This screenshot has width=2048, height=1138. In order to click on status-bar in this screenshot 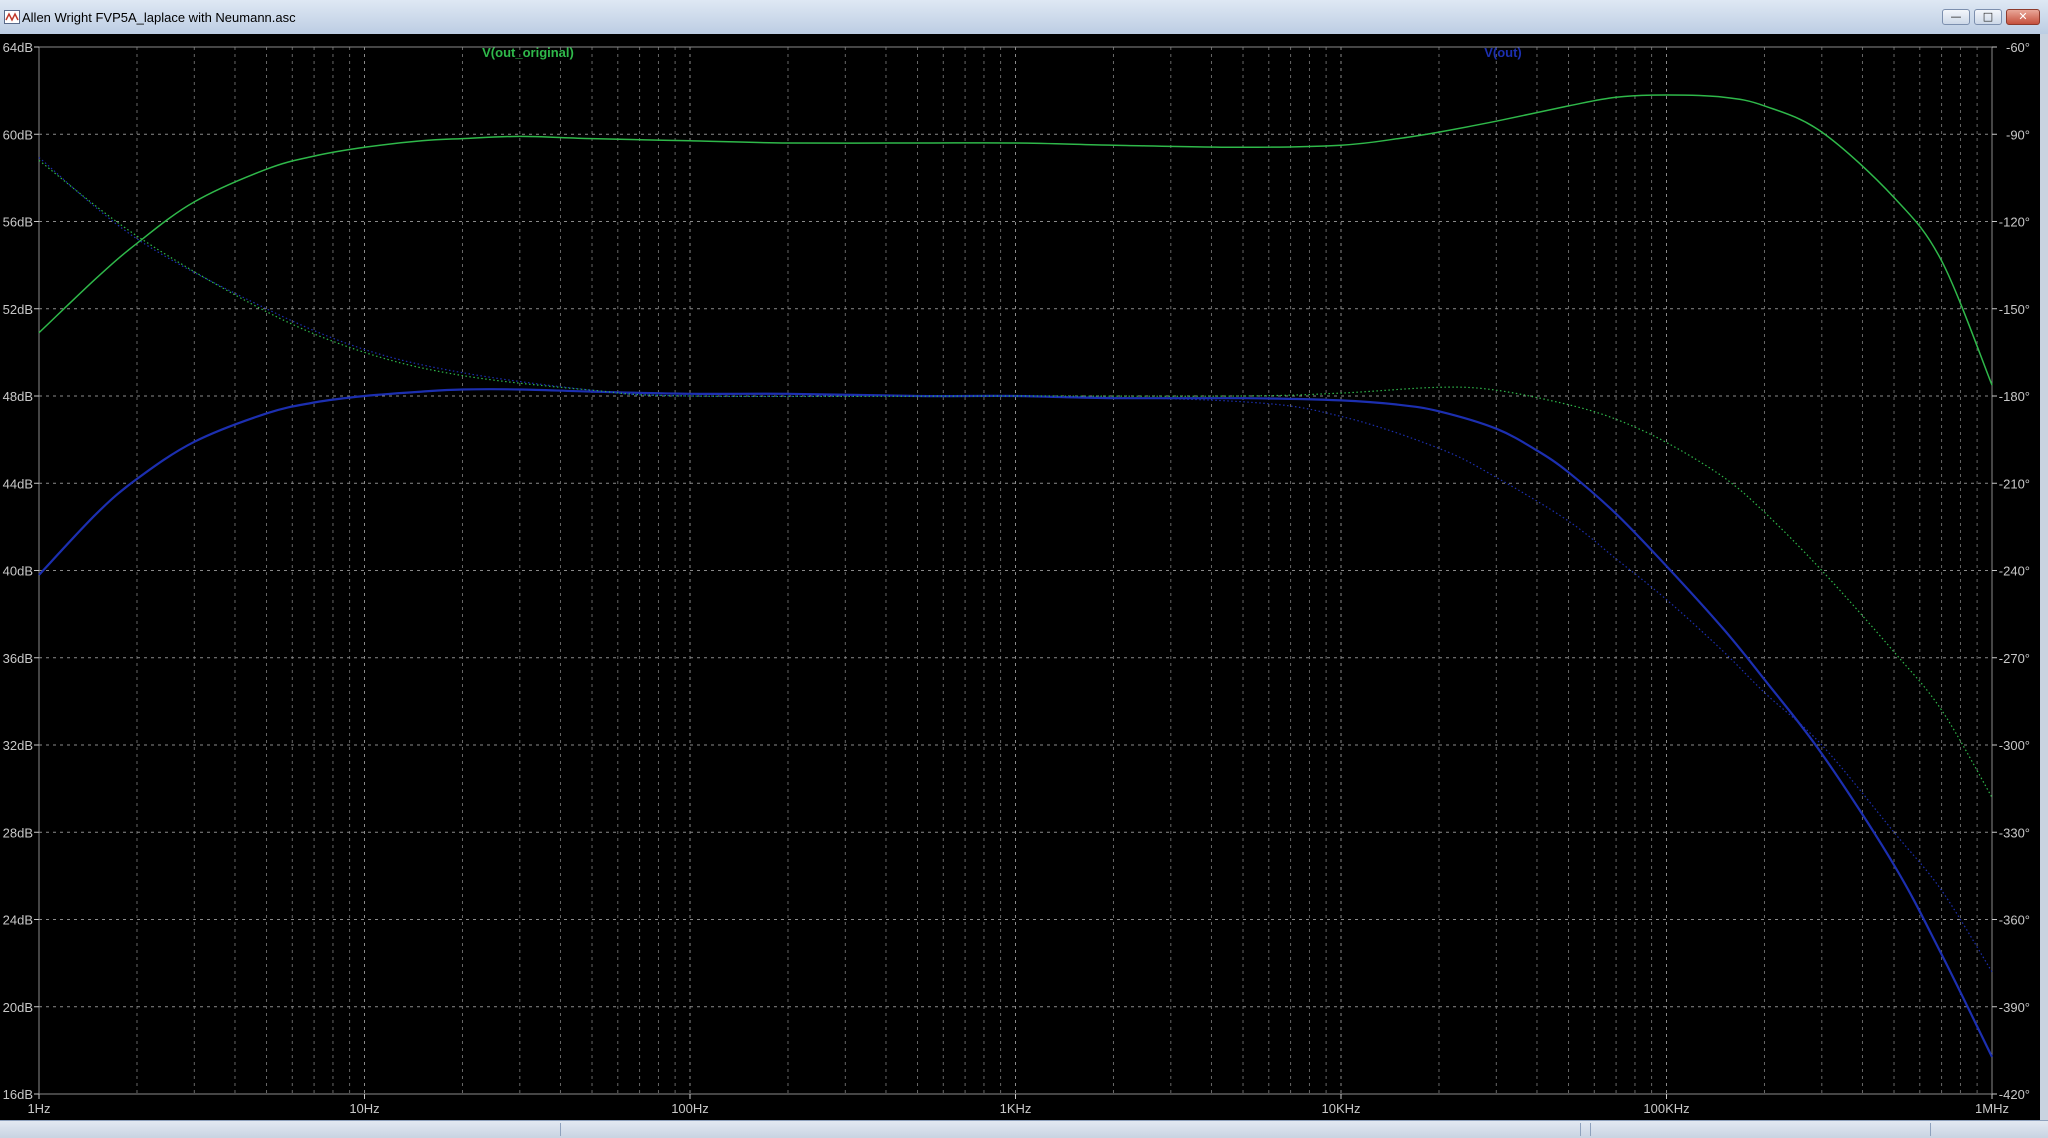, I will do `click(1024, 1129)`.